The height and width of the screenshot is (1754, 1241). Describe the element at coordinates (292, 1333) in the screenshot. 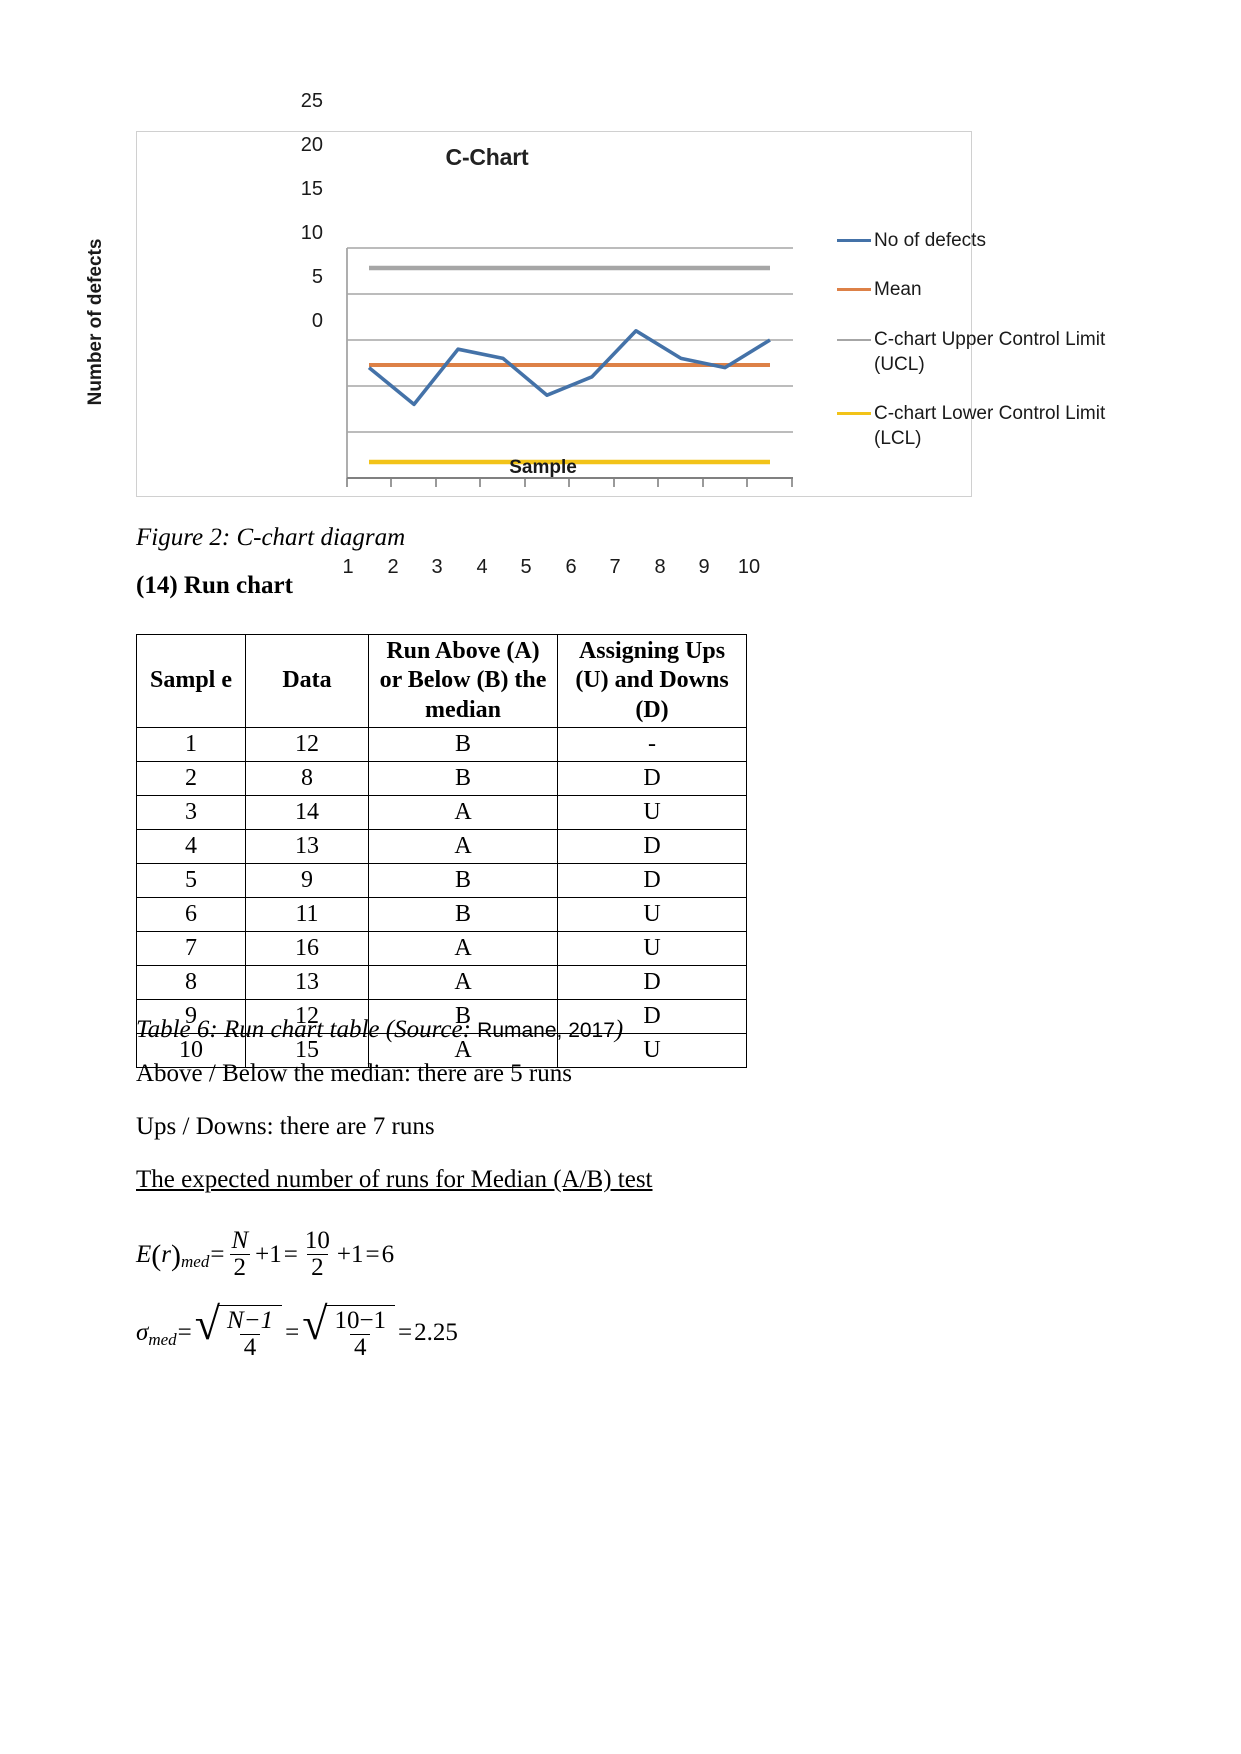

I see `formula2-equals-2: =` at that location.